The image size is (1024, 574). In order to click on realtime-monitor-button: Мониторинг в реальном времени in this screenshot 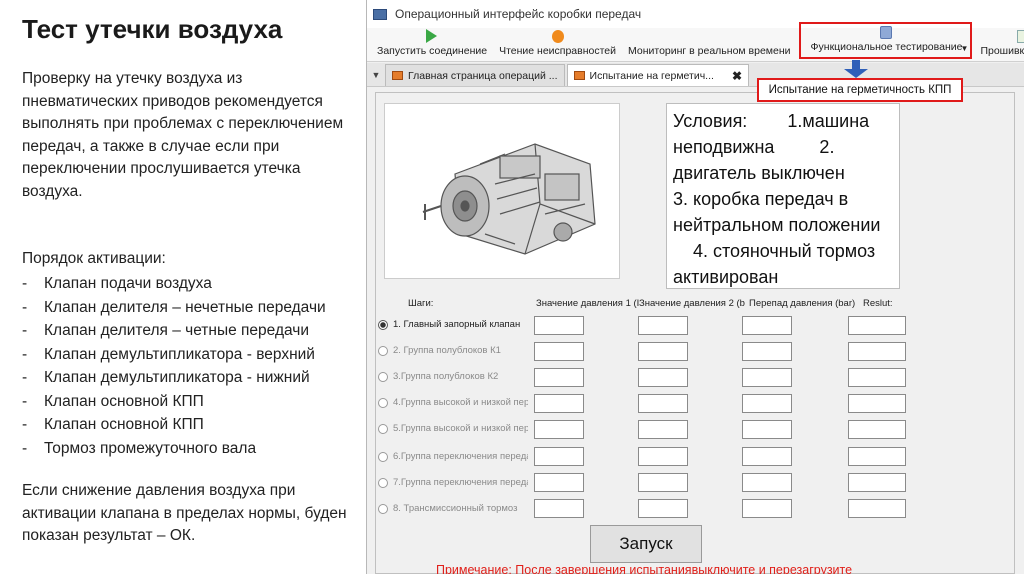, I will do `click(709, 45)`.